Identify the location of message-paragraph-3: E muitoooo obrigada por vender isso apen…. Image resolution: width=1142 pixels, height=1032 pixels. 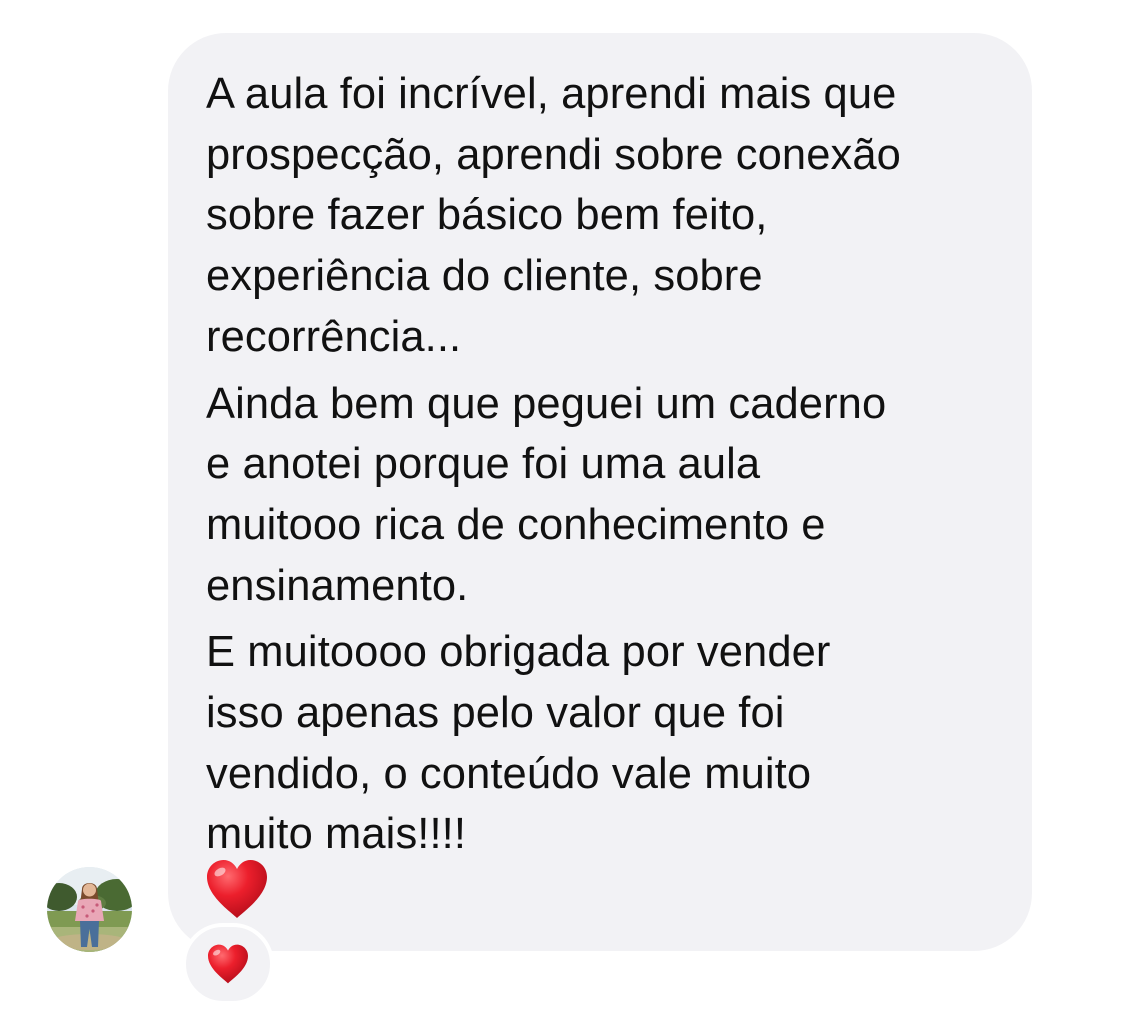
(518, 743).